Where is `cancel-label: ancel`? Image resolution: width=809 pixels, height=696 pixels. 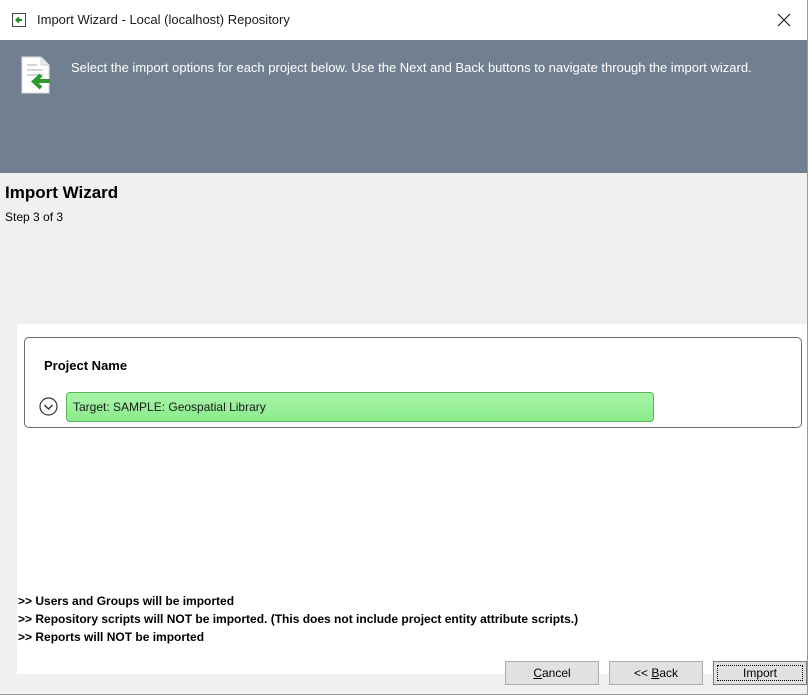 cancel-label: ancel is located at coordinates (556, 673).